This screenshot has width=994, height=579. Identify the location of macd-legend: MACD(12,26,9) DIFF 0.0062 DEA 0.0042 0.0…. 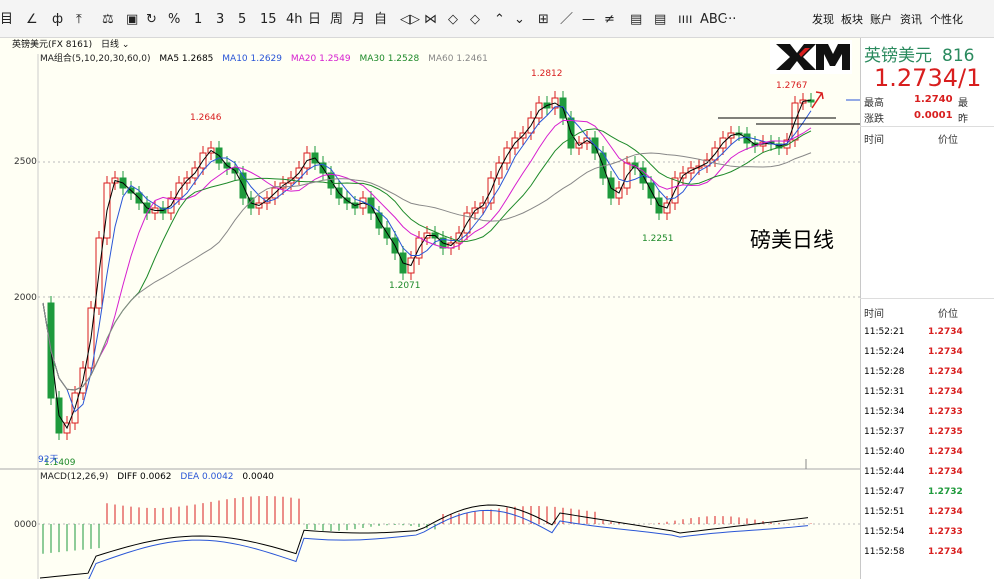
(160, 477).